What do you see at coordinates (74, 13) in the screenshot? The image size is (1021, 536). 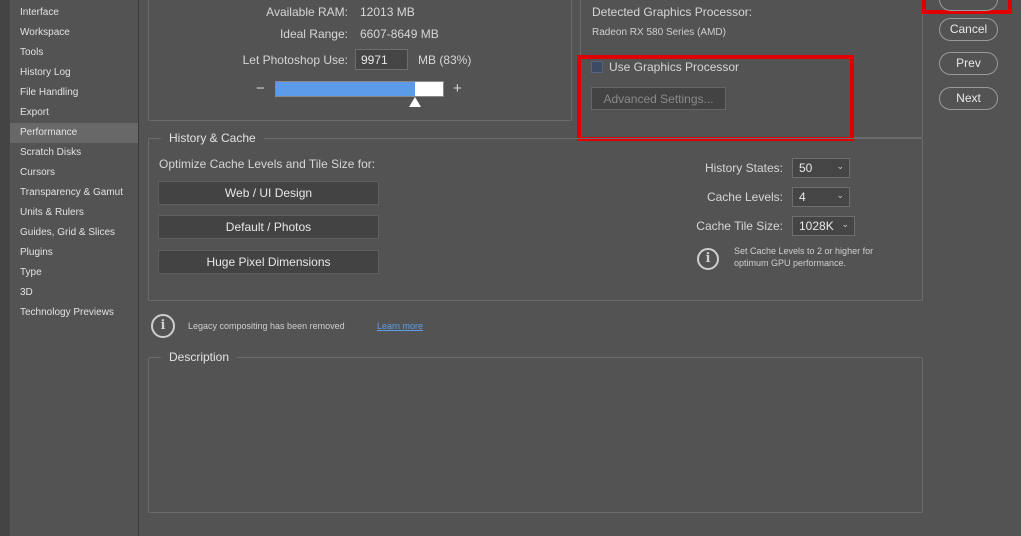 I see `sidebar-item-interface: Interface` at bounding box center [74, 13].